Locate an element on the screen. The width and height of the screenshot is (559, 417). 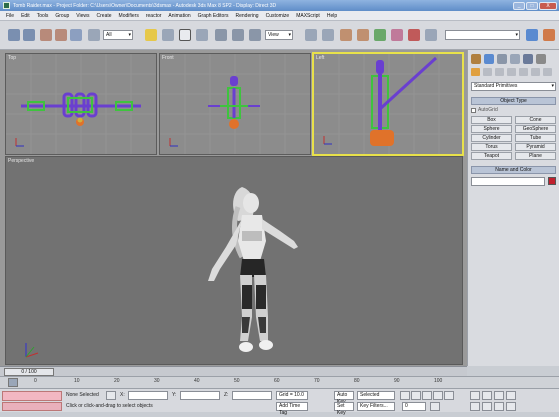
pivot-center-icon is located at coordinates (311, 35).